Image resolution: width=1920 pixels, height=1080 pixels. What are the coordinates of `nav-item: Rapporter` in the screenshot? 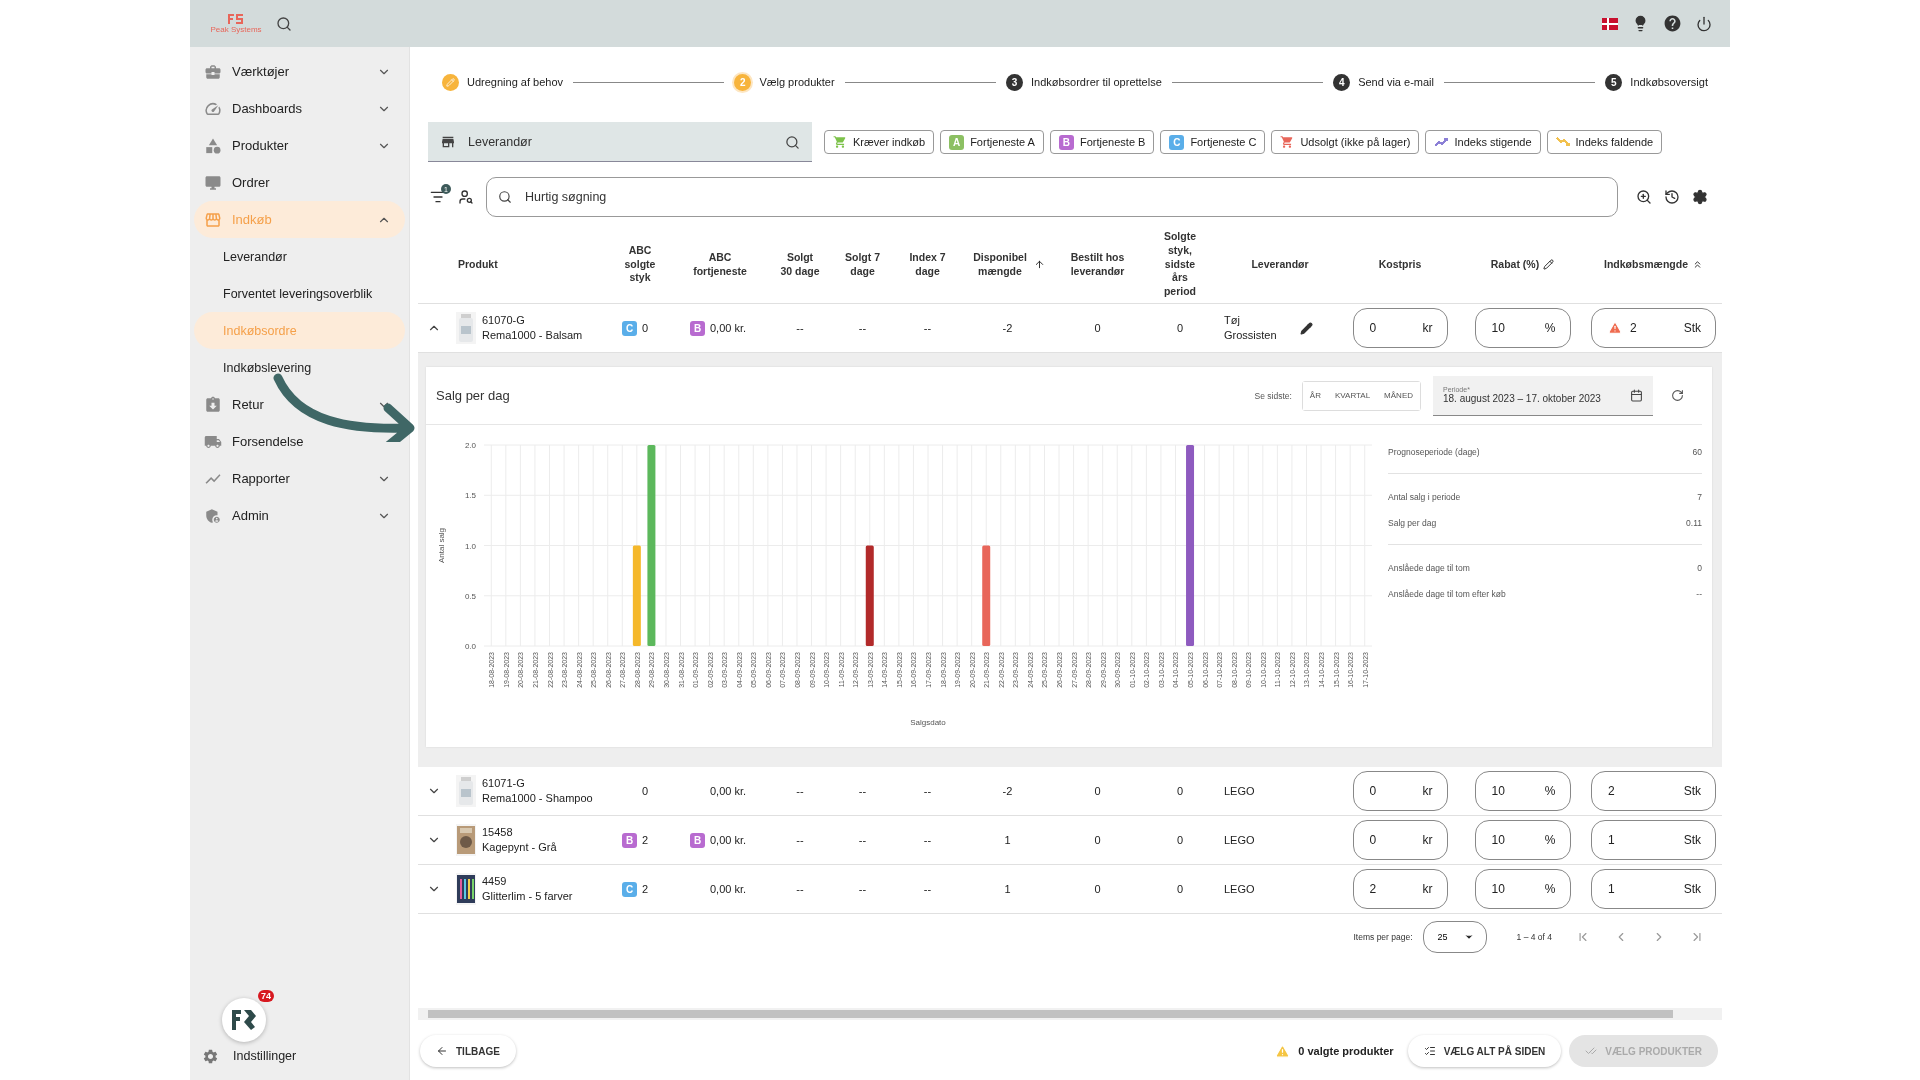 It's located at (299, 478).